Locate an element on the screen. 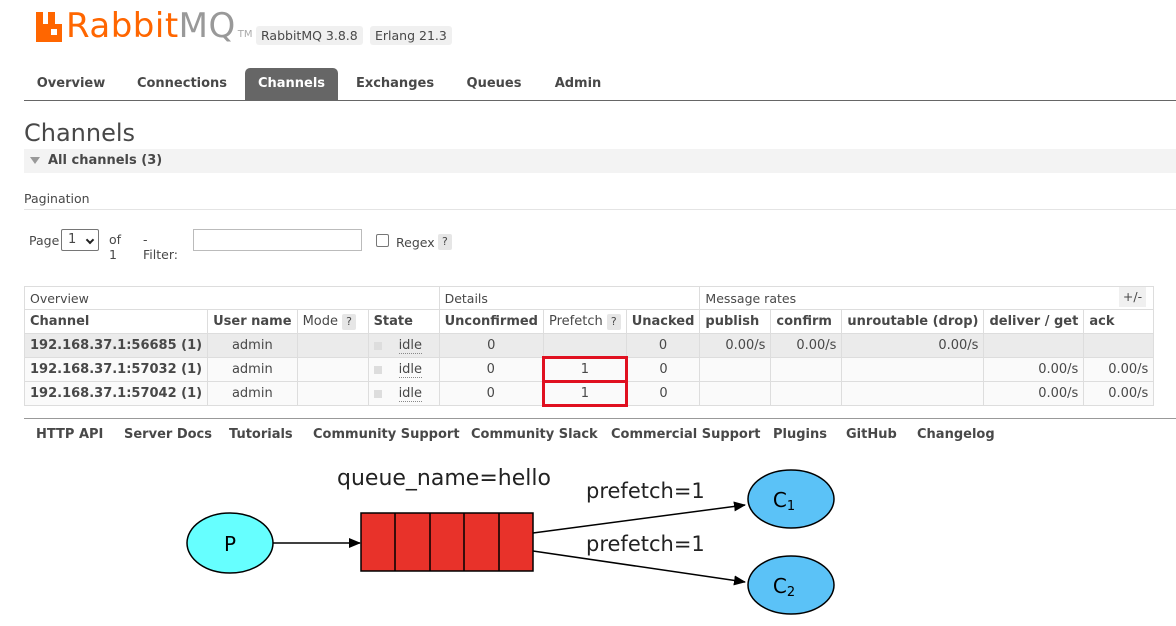 This screenshot has height=626, width=1176. footer-link-changelog: Changelog is located at coordinates (956, 434).